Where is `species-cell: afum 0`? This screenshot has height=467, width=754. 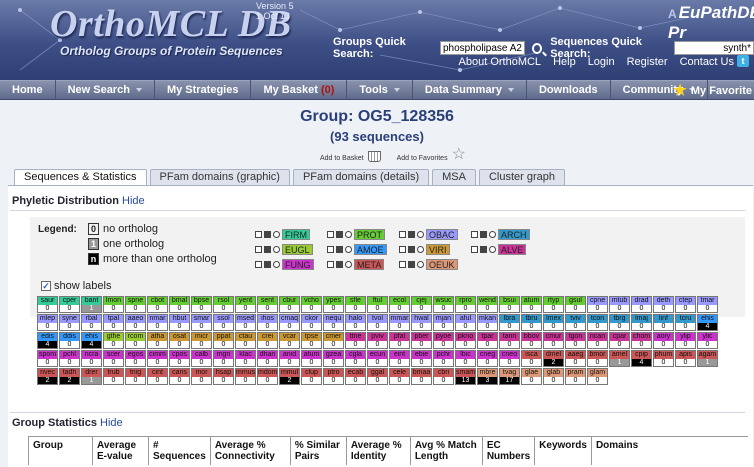
species-cell: afum 0 is located at coordinates (311, 358).